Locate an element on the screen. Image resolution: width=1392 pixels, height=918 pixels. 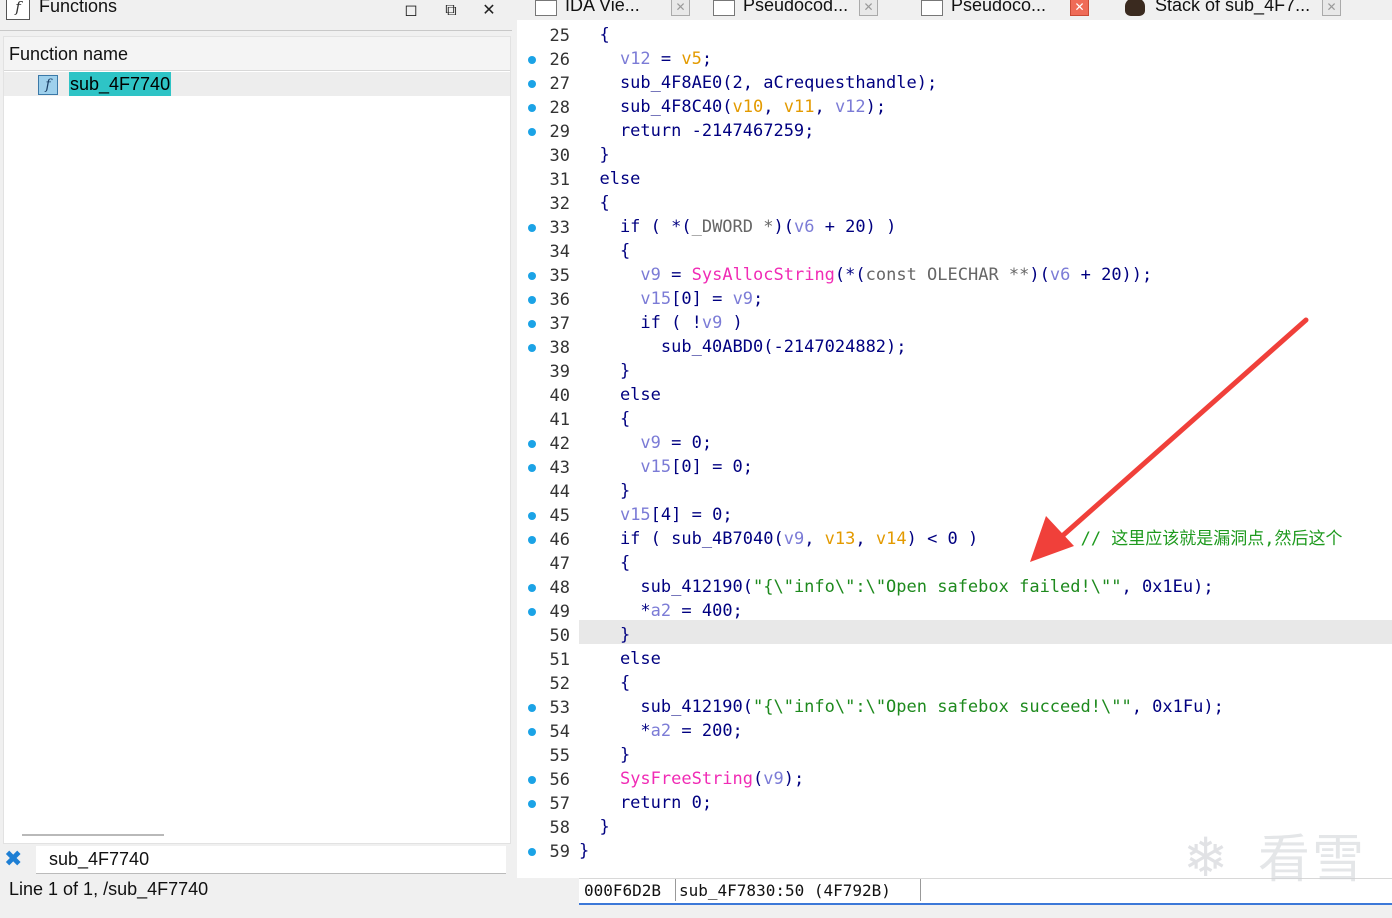
code-line: v15[0] = 0; is located at coordinates (985, 464).